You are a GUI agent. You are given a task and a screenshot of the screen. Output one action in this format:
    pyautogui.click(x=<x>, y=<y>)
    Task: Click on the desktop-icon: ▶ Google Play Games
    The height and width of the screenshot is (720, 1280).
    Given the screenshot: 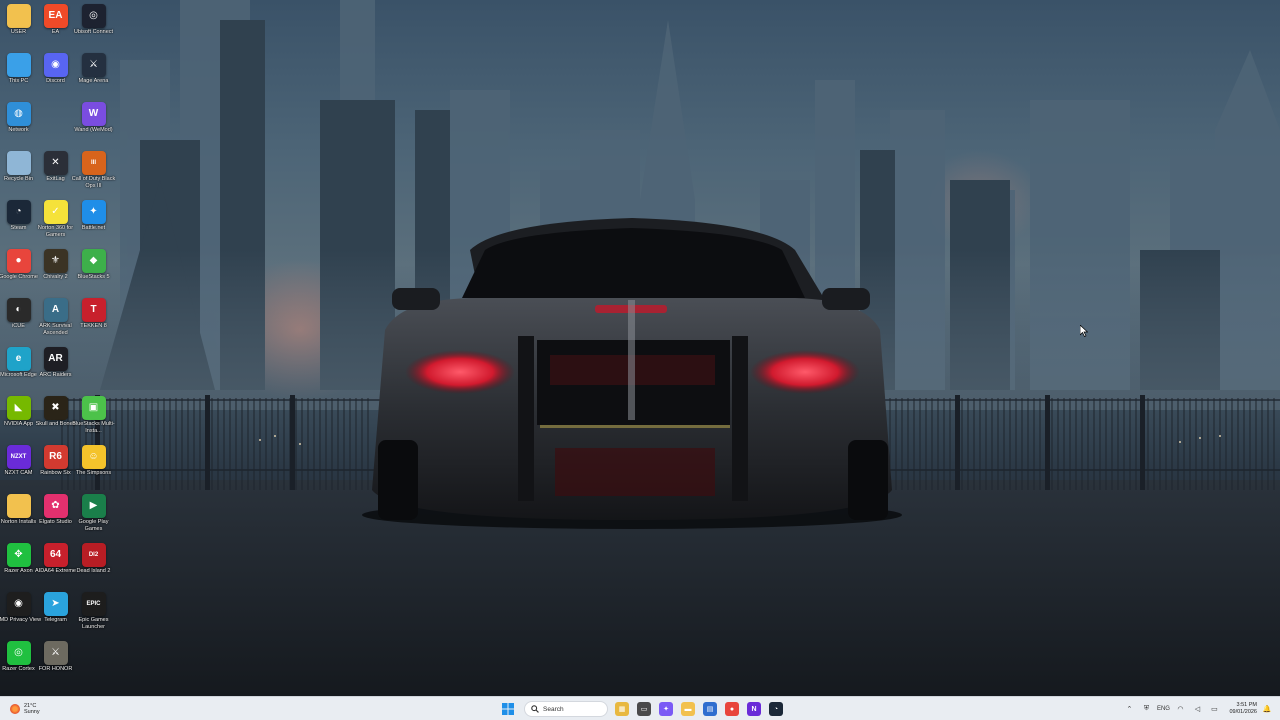 What is the action you would take?
    pyautogui.click(x=93, y=516)
    